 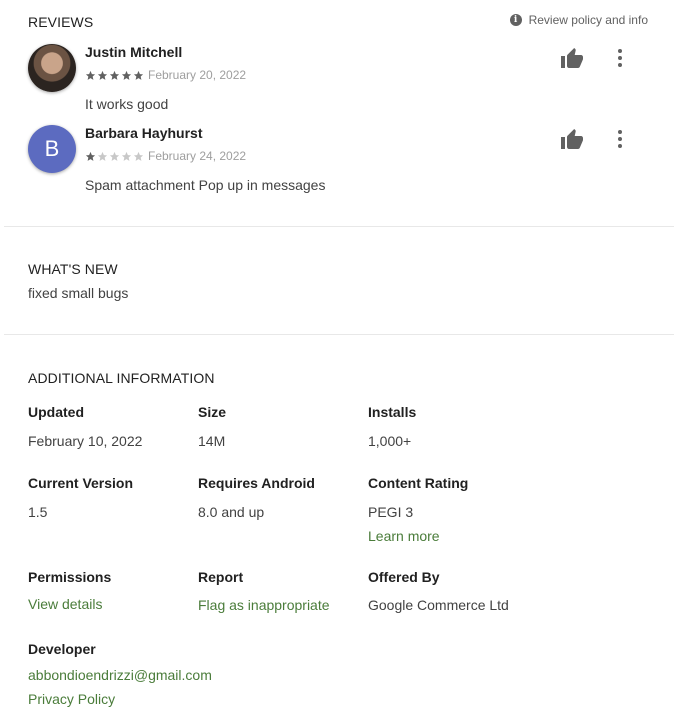 What do you see at coordinates (61, 22) in the screenshot?
I see `reviews-heading: REVIEWS` at bounding box center [61, 22].